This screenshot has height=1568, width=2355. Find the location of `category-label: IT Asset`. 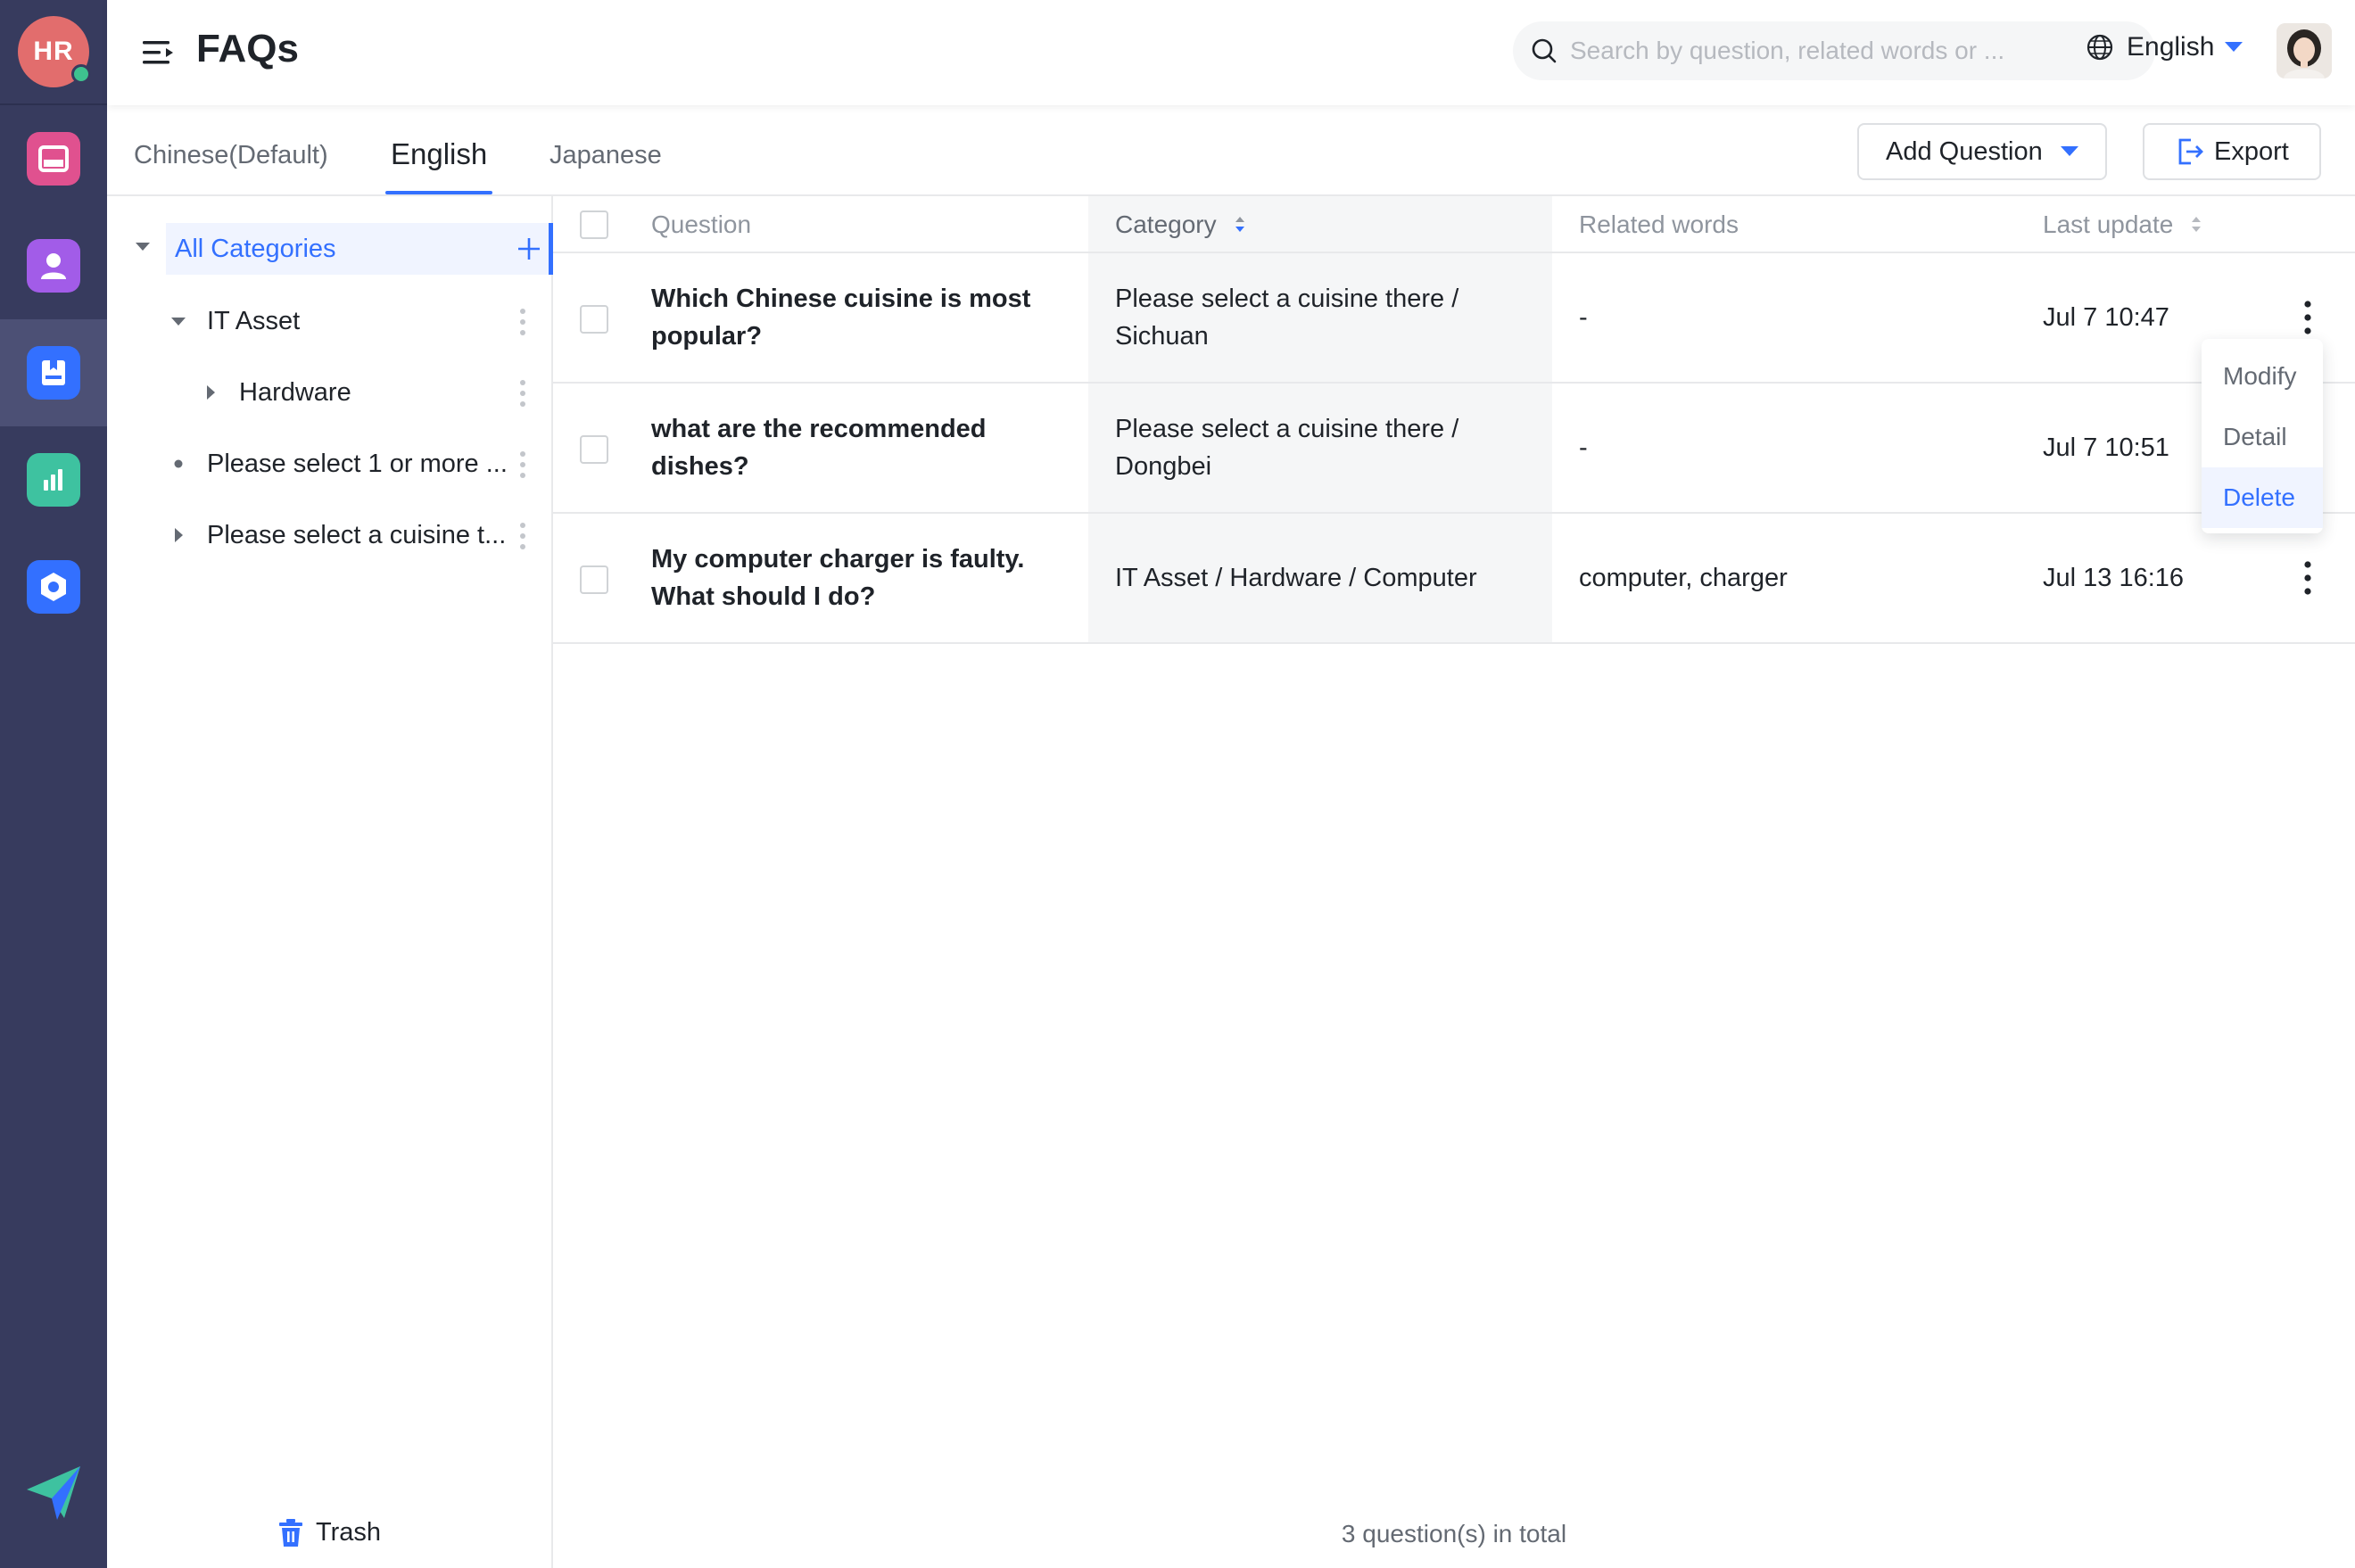

category-label: IT Asset is located at coordinates (254, 320).